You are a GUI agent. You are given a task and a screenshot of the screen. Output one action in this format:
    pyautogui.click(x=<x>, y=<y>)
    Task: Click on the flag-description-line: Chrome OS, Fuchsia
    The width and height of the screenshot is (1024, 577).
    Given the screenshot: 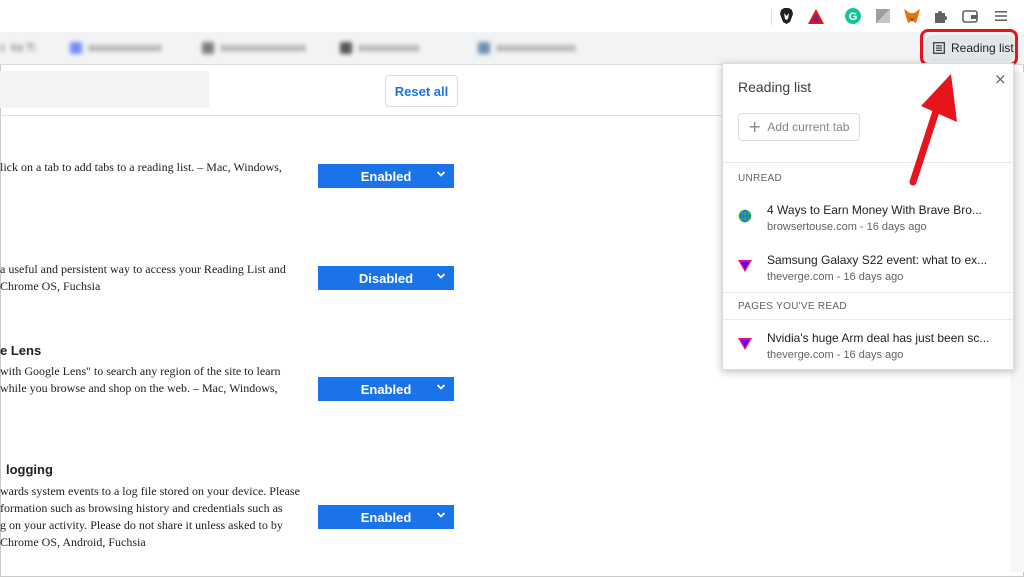 What is the action you would take?
    pyautogui.click(x=50, y=286)
    